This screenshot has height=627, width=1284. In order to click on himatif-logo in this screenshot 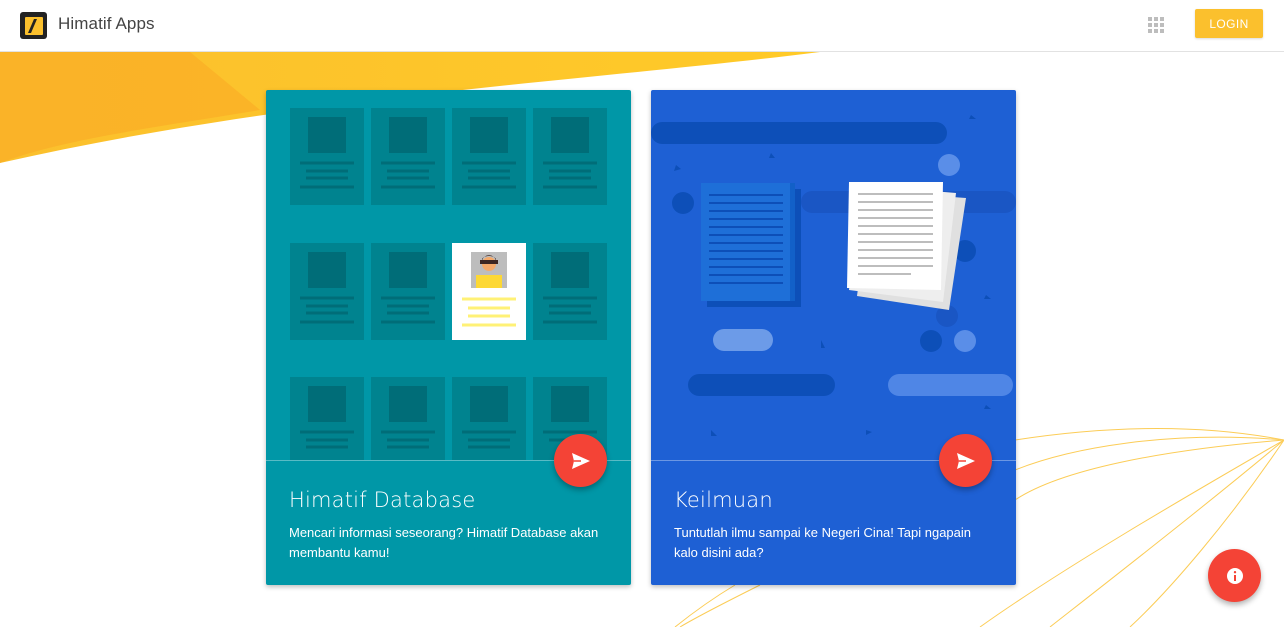, I will do `click(33, 25)`.